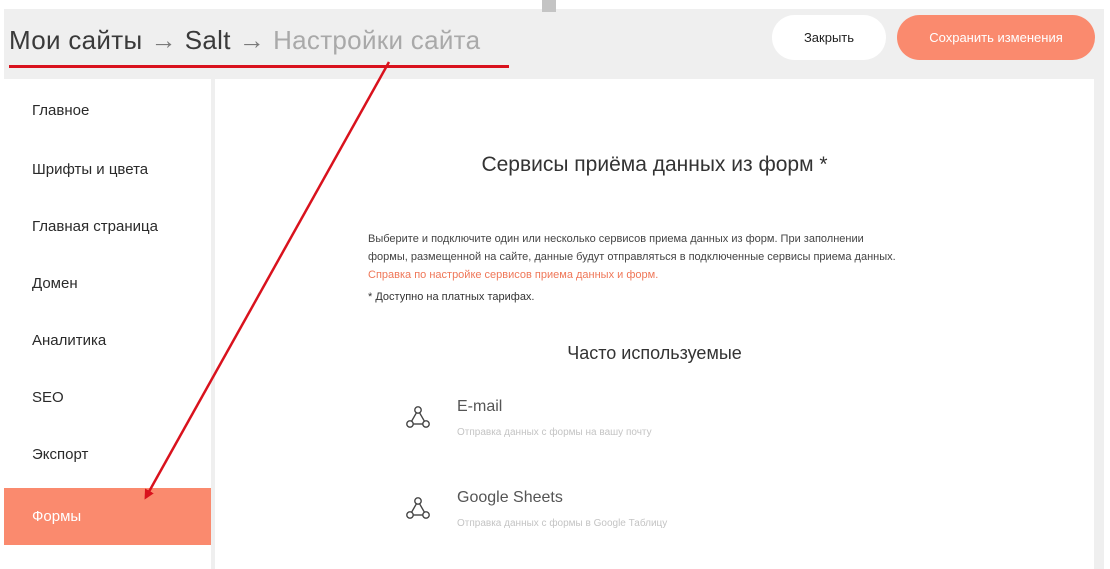  I want to click on sidebar-item-seo: SEO, so click(107, 397).